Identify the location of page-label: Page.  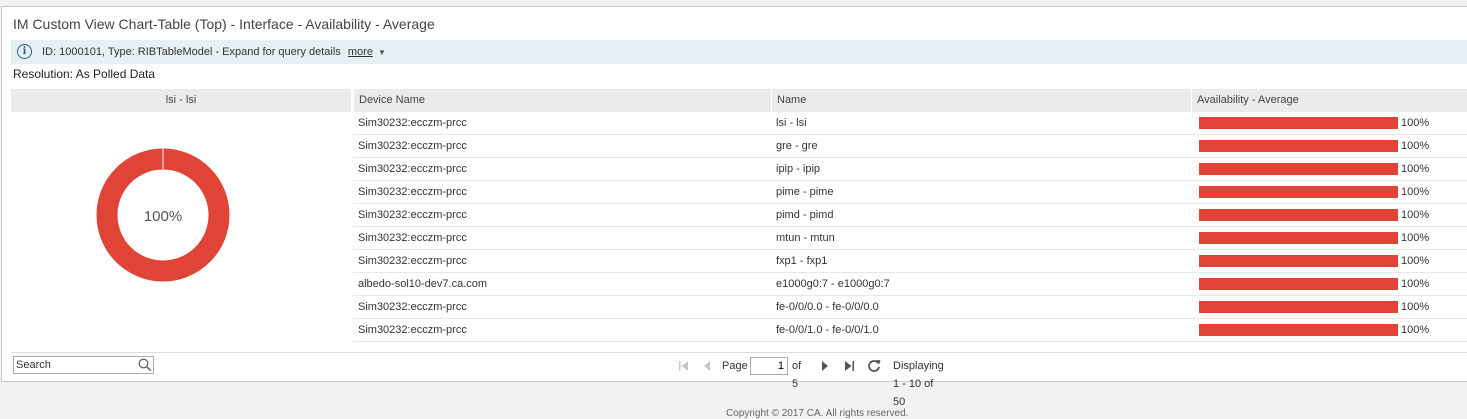
(735, 366).